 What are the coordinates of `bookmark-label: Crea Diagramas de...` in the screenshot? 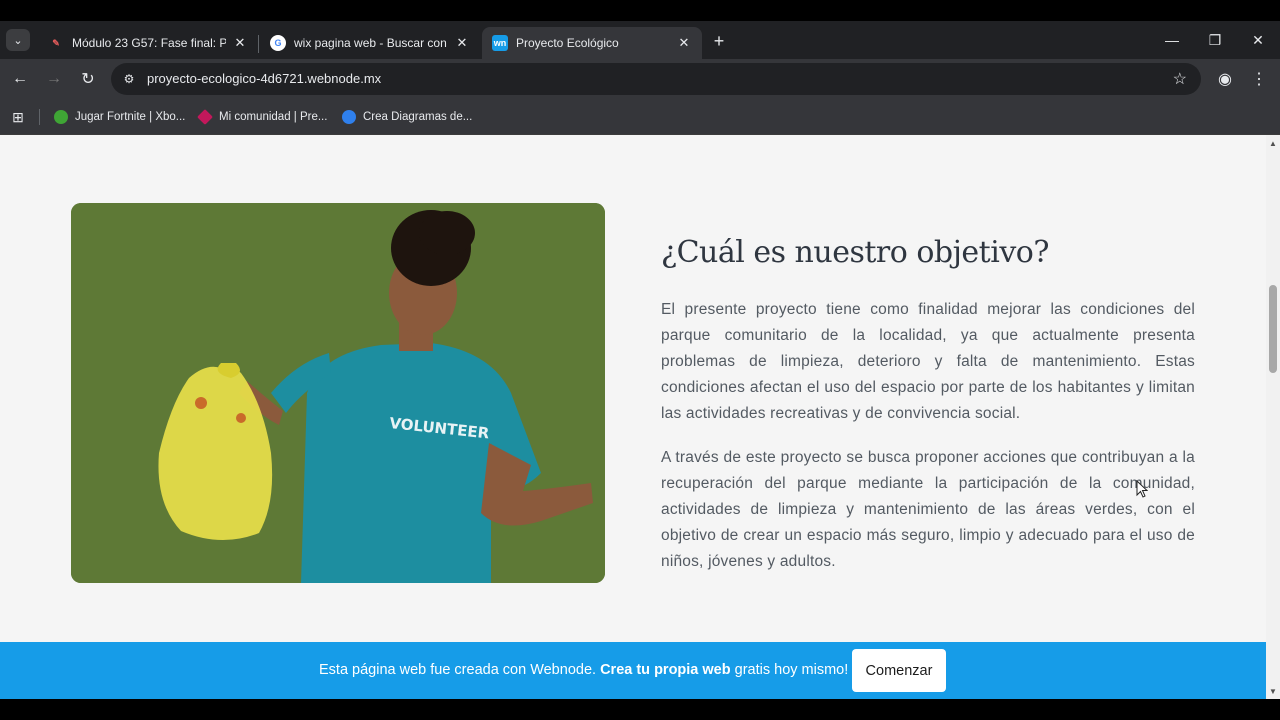 It's located at (418, 117).